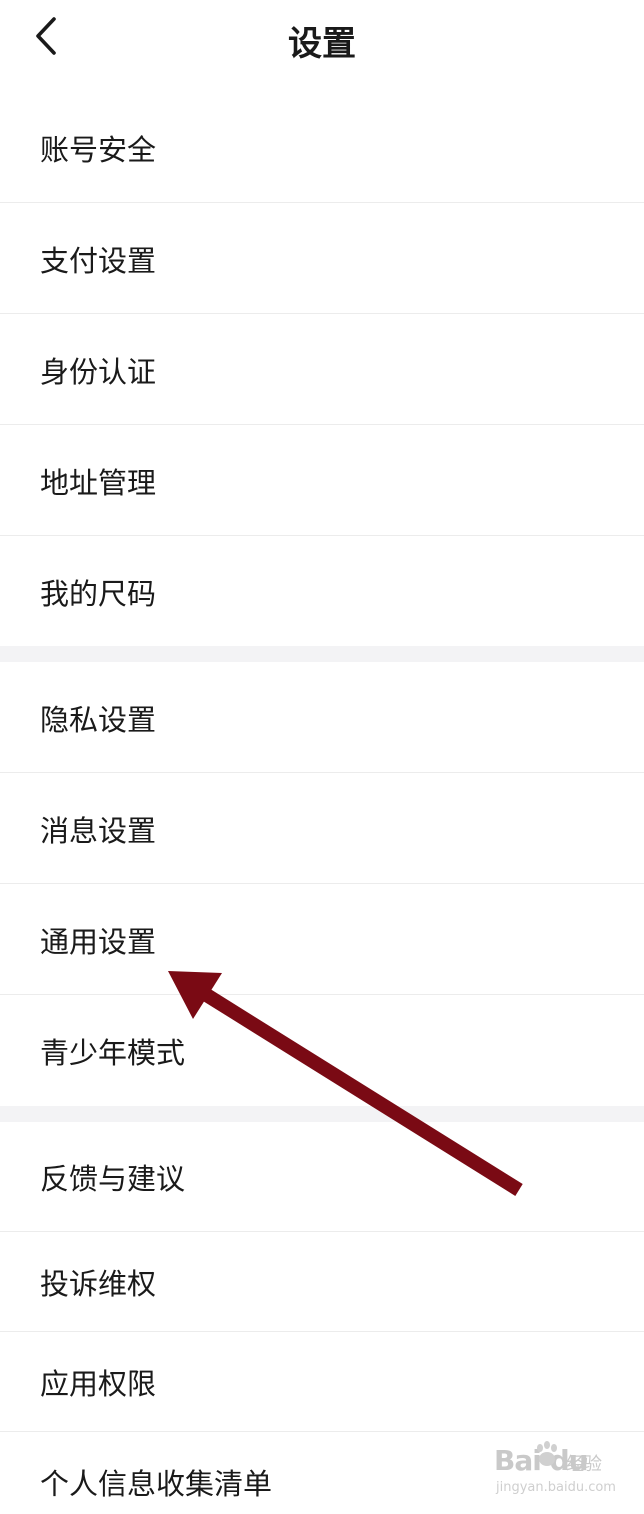 Image resolution: width=644 pixels, height=1514 pixels. What do you see at coordinates (98, 941) in the screenshot?
I see `settings-item-label: 通用设置` at bounding box center [98, 941].